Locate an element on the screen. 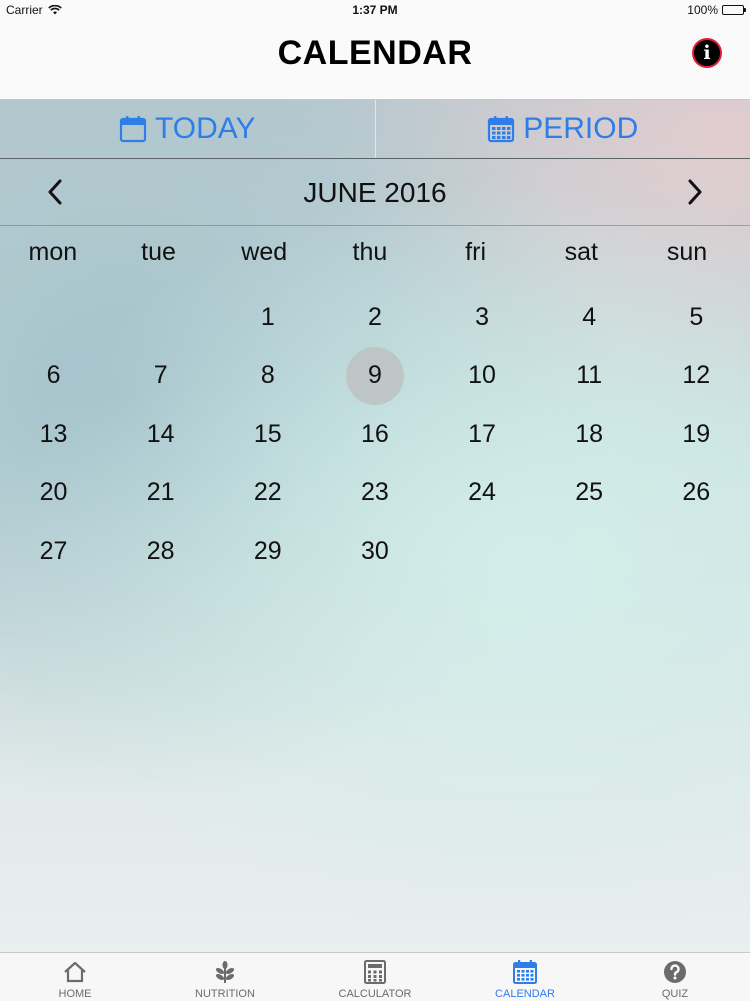  day-number: 19 is located at coordinates (696, 434).